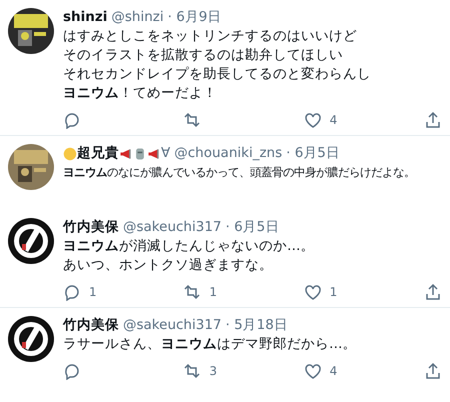 The height and width of the screenshot is (402, 450). What do you see at coordinates (165, 153) in the screenshot?
I see `name-symbol: ∀` at bounding box center [165, 153].